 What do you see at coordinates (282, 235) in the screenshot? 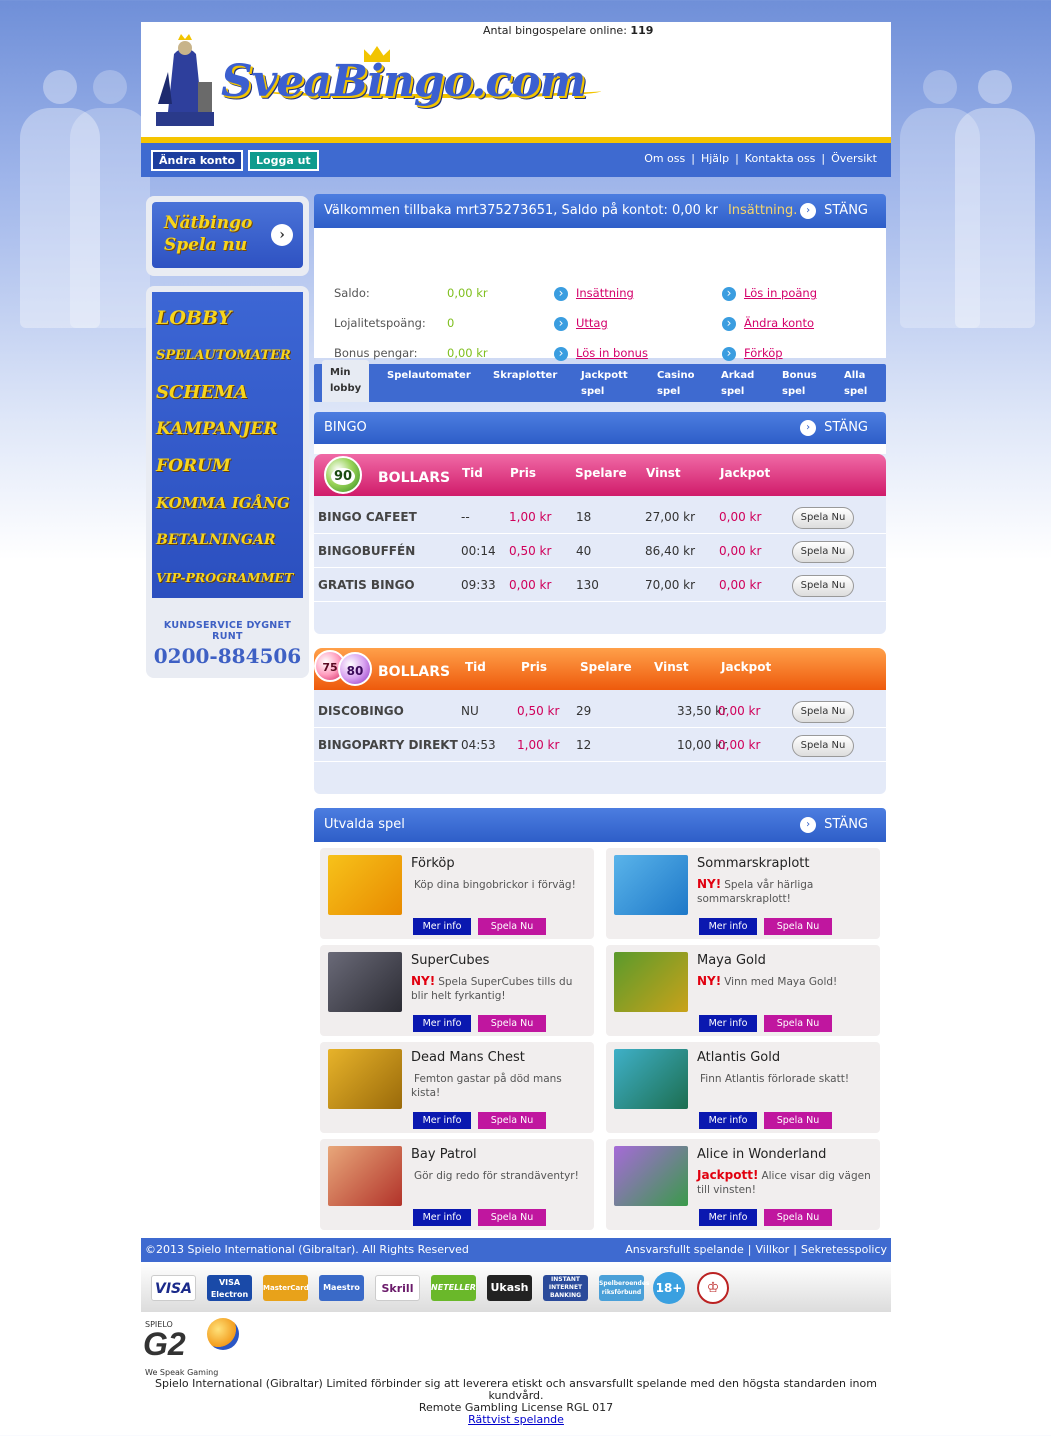
I see `arrow-right-icon: ›` at bounding box center [282, 235].